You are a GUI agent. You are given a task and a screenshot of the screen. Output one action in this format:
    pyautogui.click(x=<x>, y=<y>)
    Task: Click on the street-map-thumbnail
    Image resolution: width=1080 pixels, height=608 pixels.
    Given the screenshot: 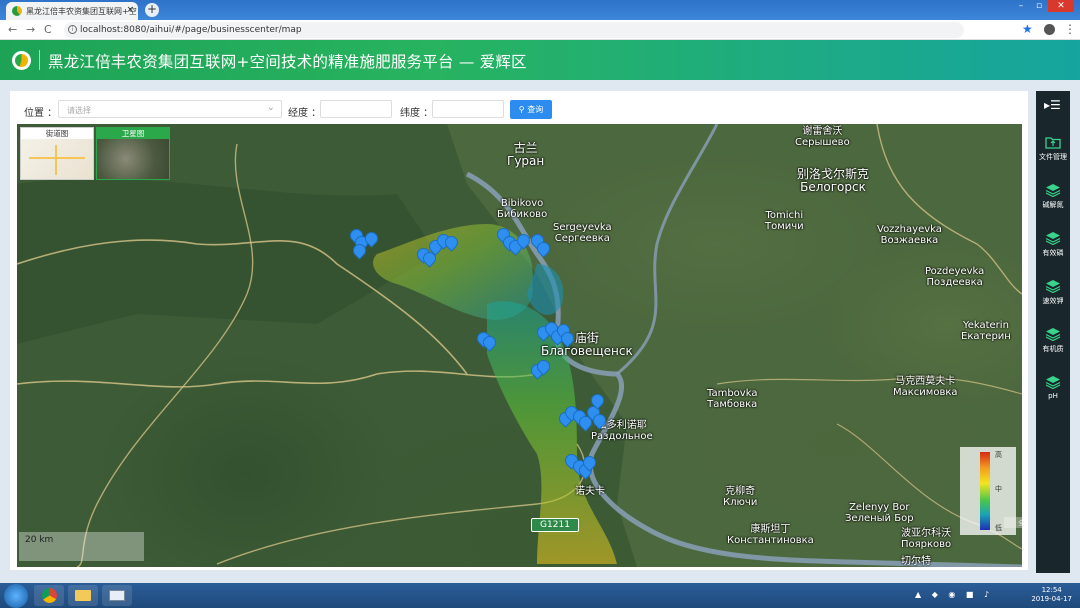 What is the action you would take?
    pyautogui.click(x=57, y=159)
    